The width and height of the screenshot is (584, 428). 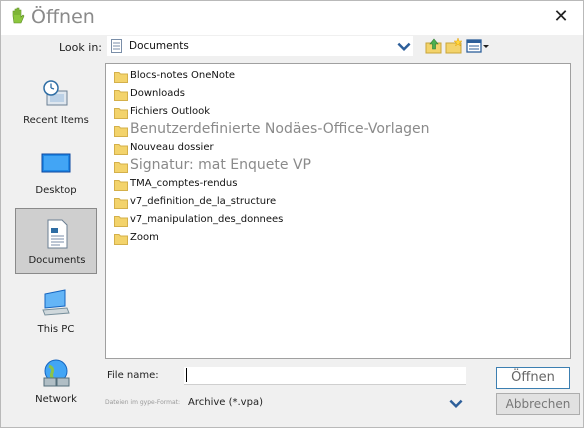 What do you see at coordinates (57, 260) in the screenshot?
I see `place-label: Documents` at bounding box center [57, 260].